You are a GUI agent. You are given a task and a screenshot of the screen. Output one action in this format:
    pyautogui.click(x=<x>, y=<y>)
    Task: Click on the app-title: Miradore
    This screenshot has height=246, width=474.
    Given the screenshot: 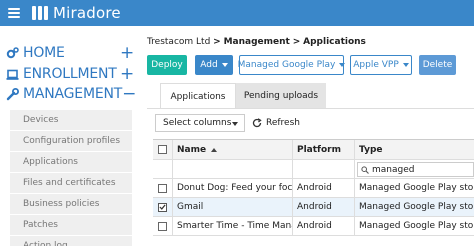 What is the action you would take?
    pyautogui.click(x=87, y=13)
    